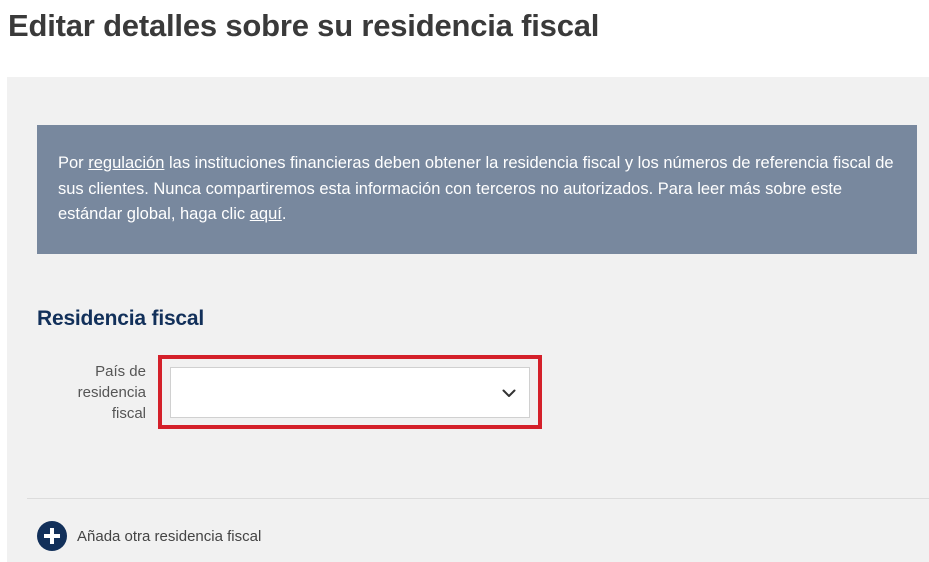  I want to click on highlight-outline, so click(350, 392).